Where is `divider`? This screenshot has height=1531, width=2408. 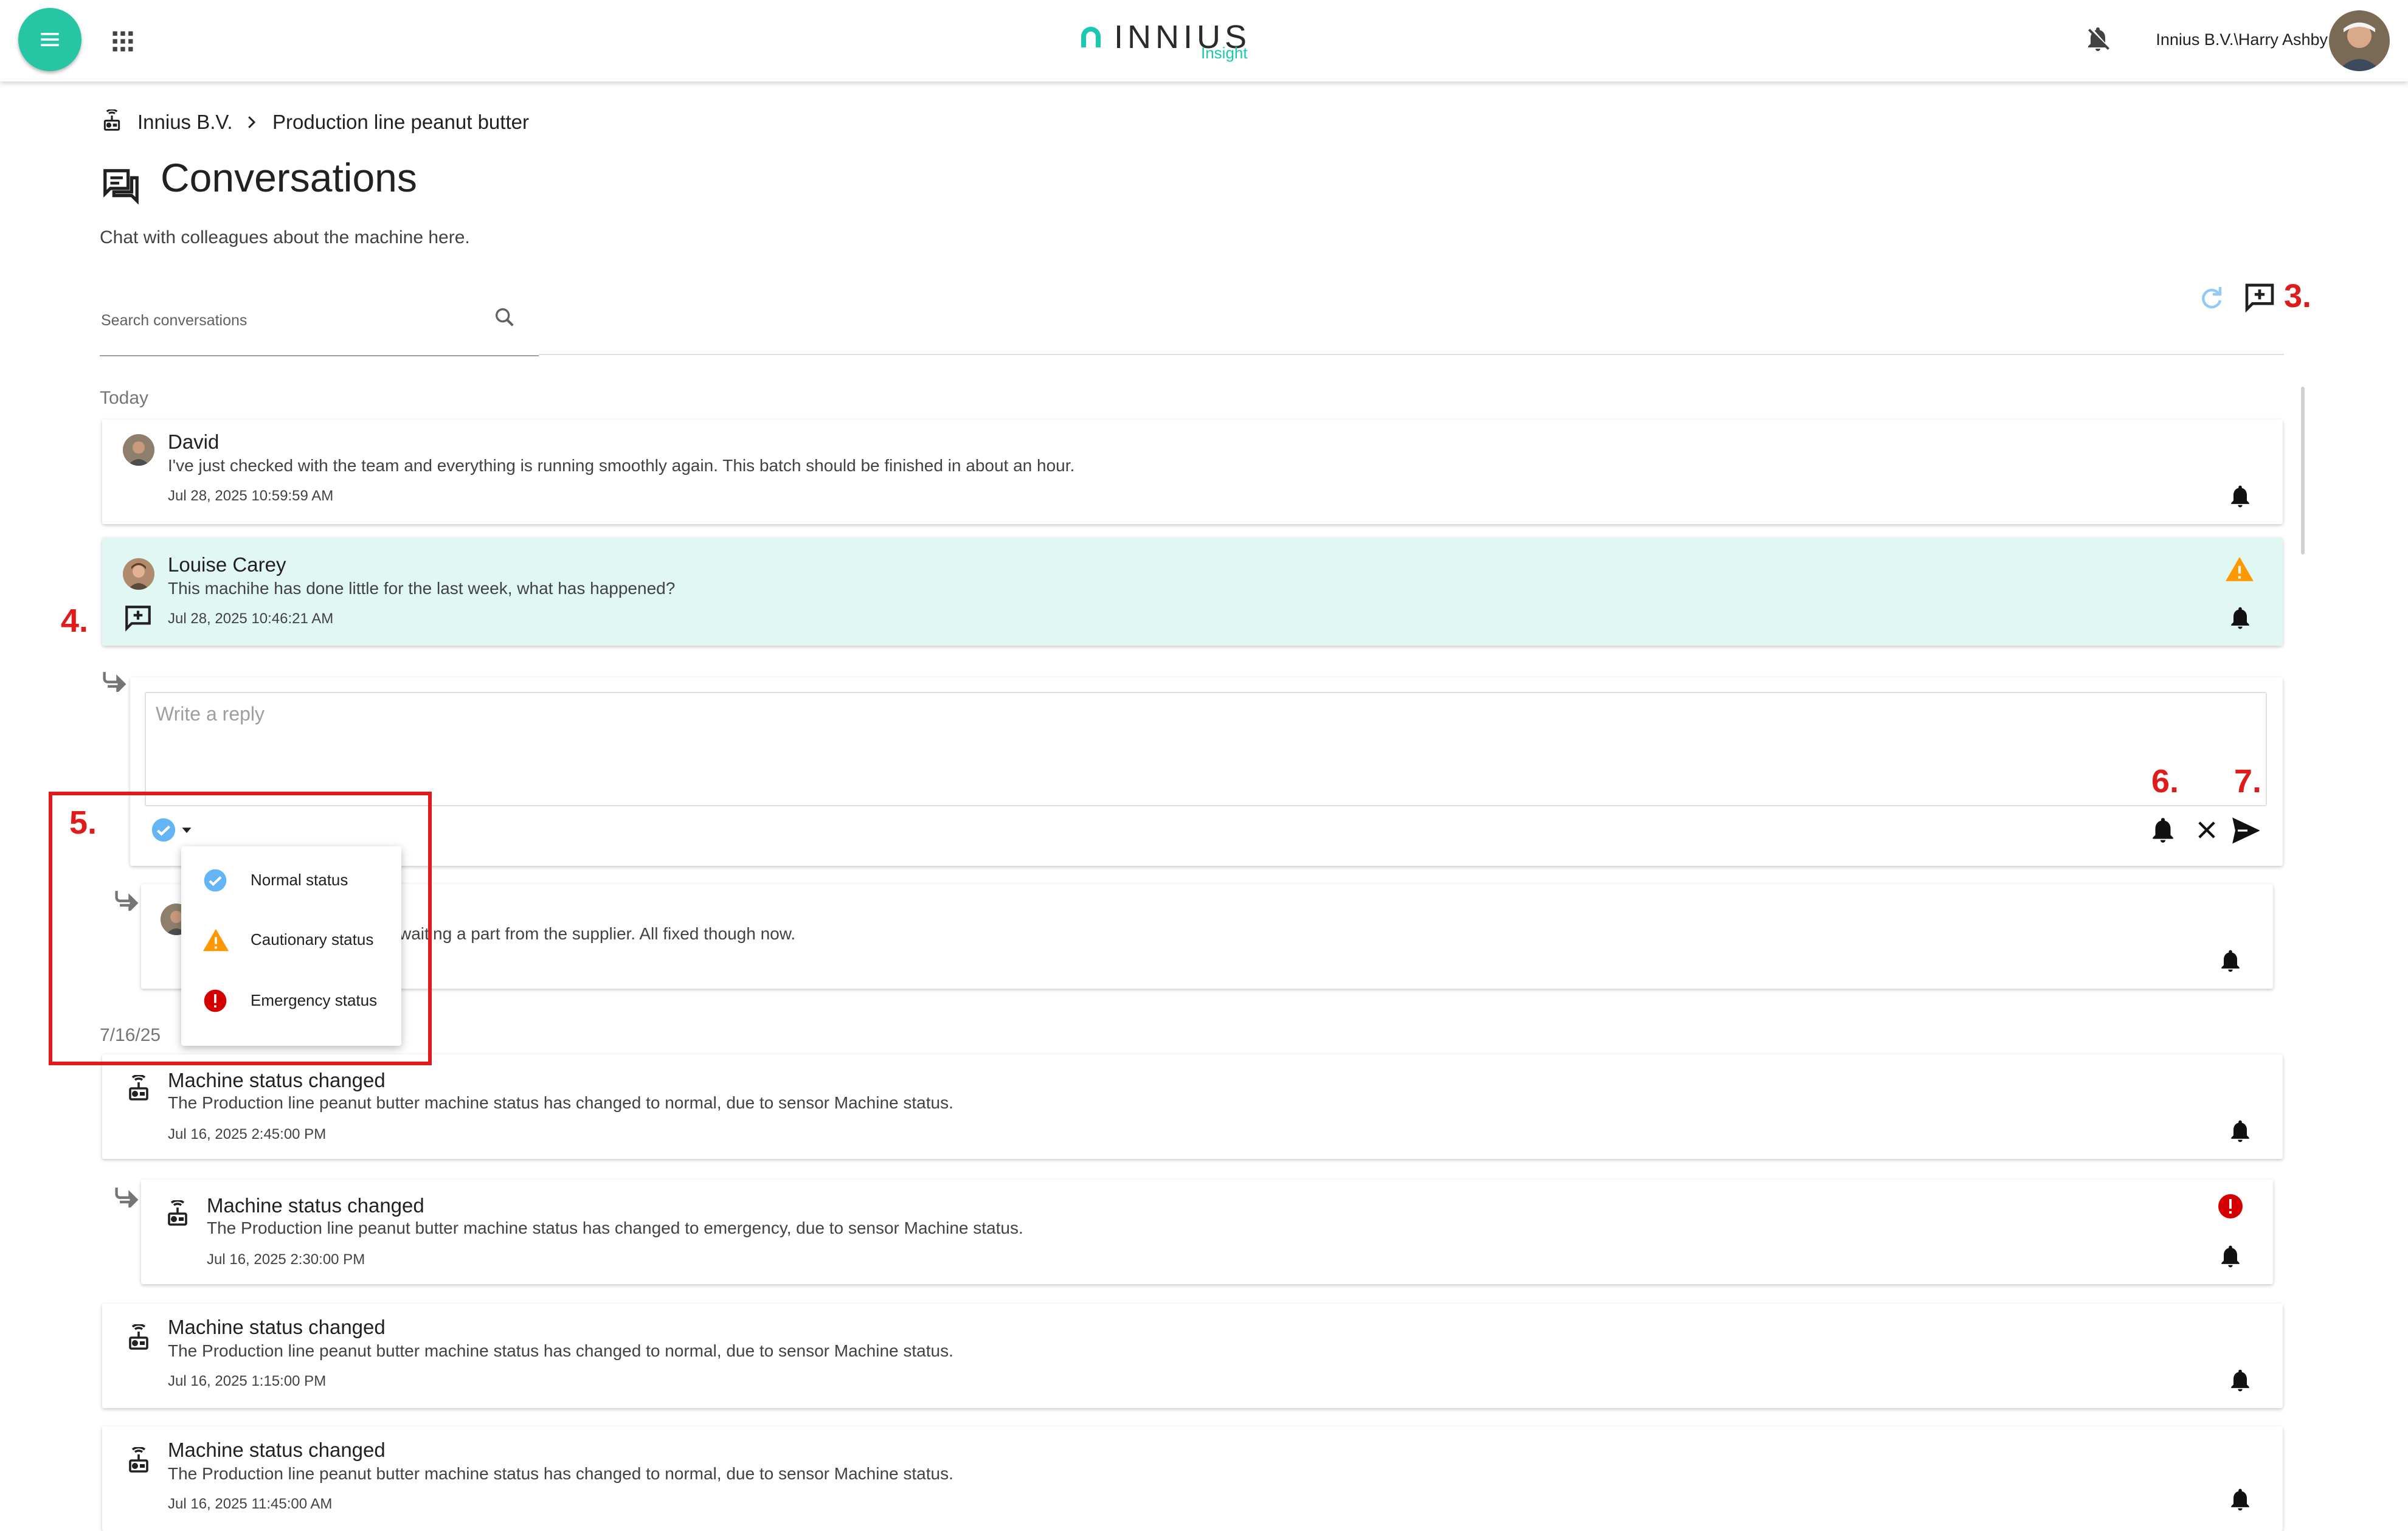
divider is located at coordinates (1411, 354).